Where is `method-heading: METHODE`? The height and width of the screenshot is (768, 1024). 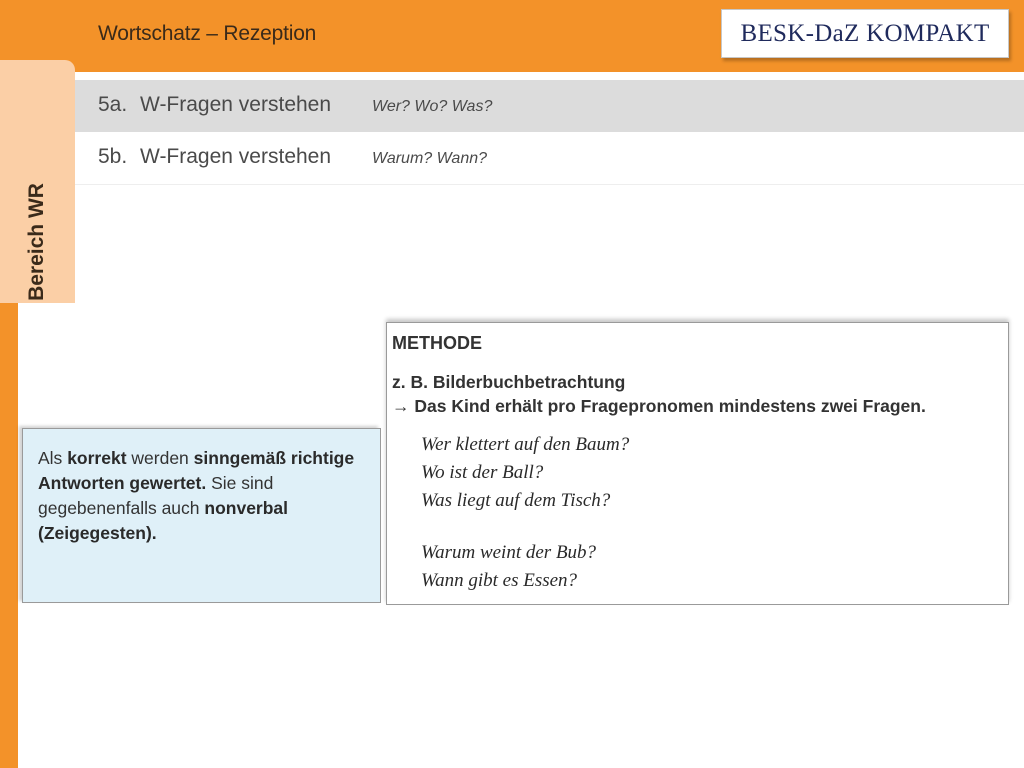 method-heading: METHODE is located at coordinates (437, 343).